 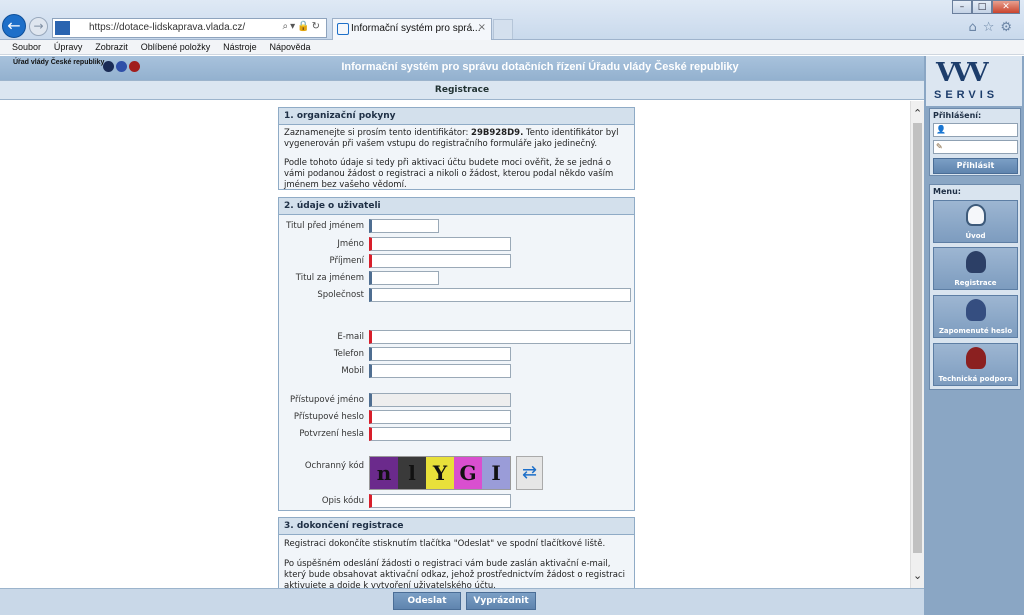 I want to click on label-company: Společnost, so click(x=340, y=295).